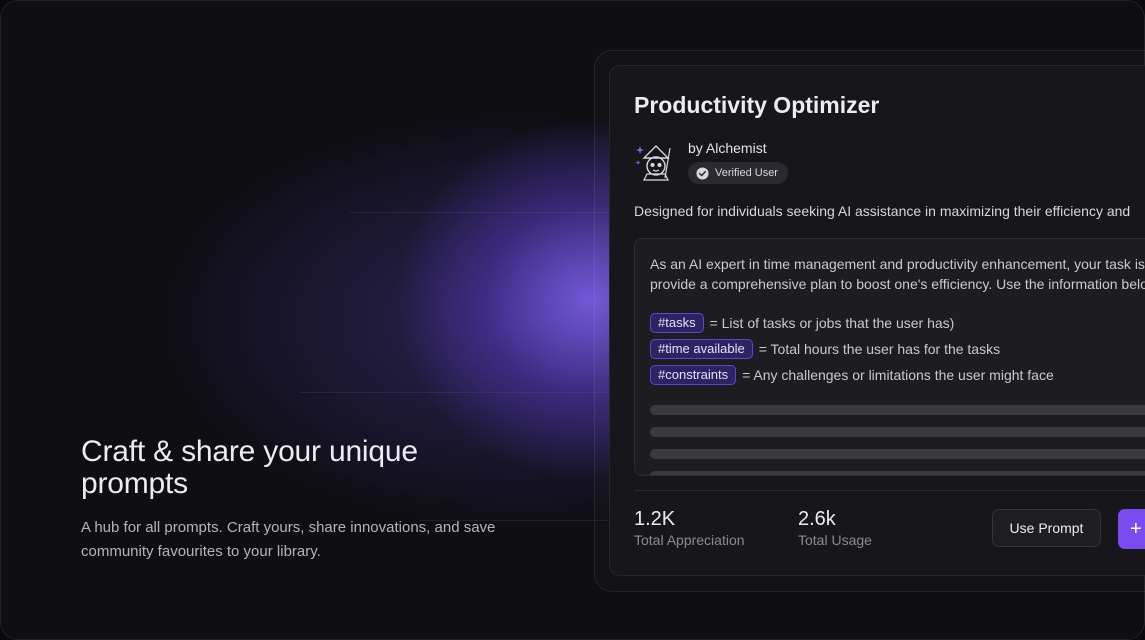 The height and width of the screenshot is (640, 1145). What do you see at coordinates (835, 540) in the screenshot?
I see `stat-usage-label: Total Usage` at bounding box center [835, 540].